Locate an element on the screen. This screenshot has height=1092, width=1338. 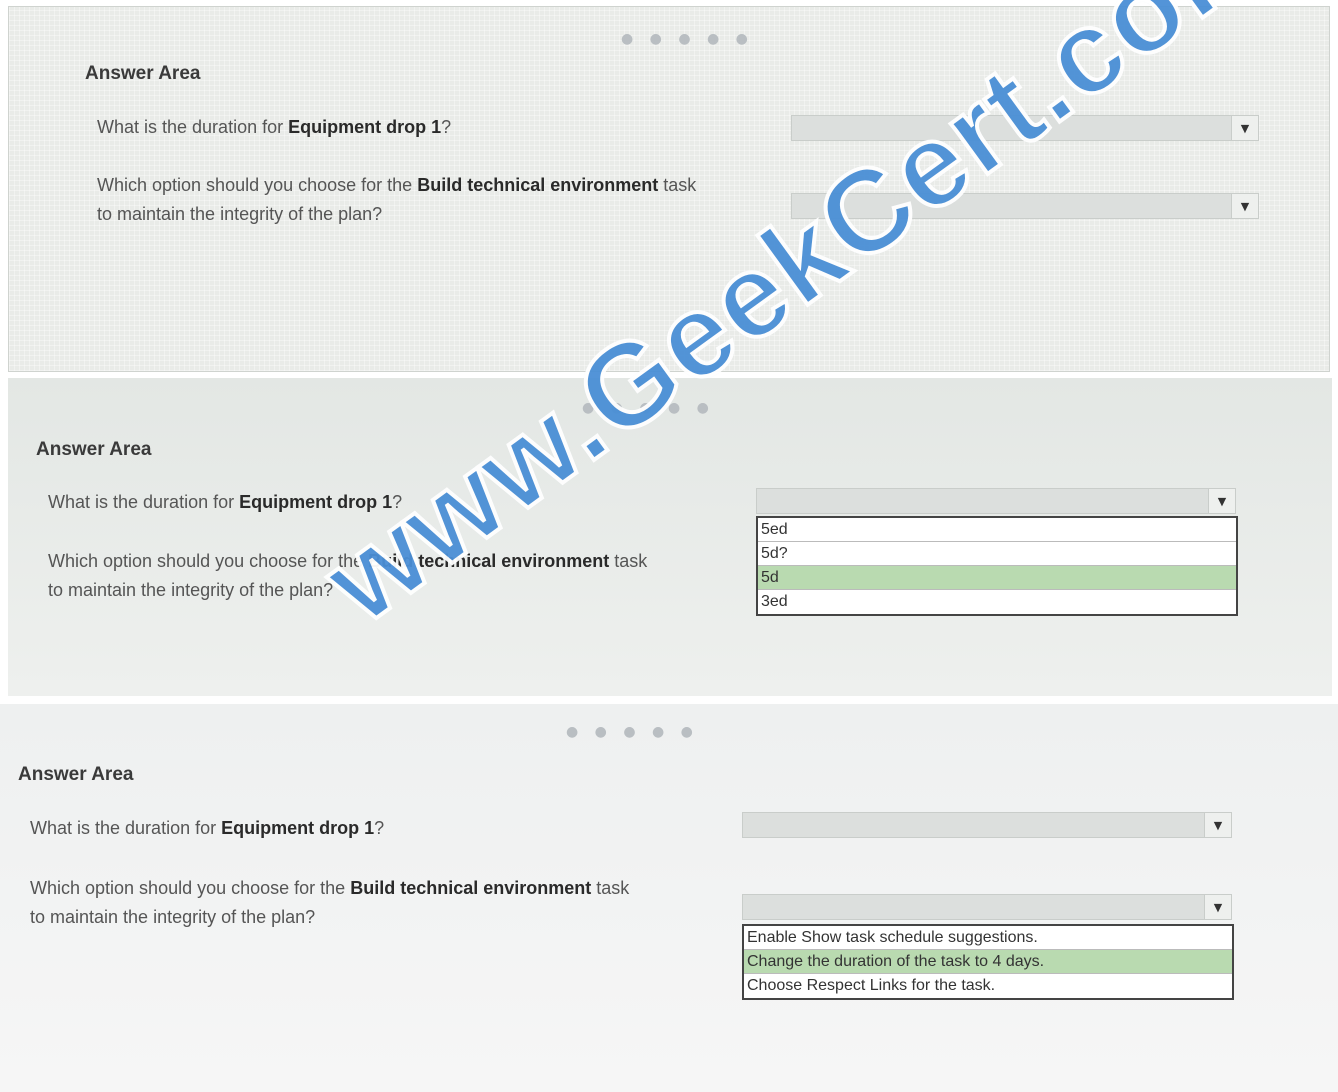
dropdown-option-selected: 5d is located at coordinates (997, 578).